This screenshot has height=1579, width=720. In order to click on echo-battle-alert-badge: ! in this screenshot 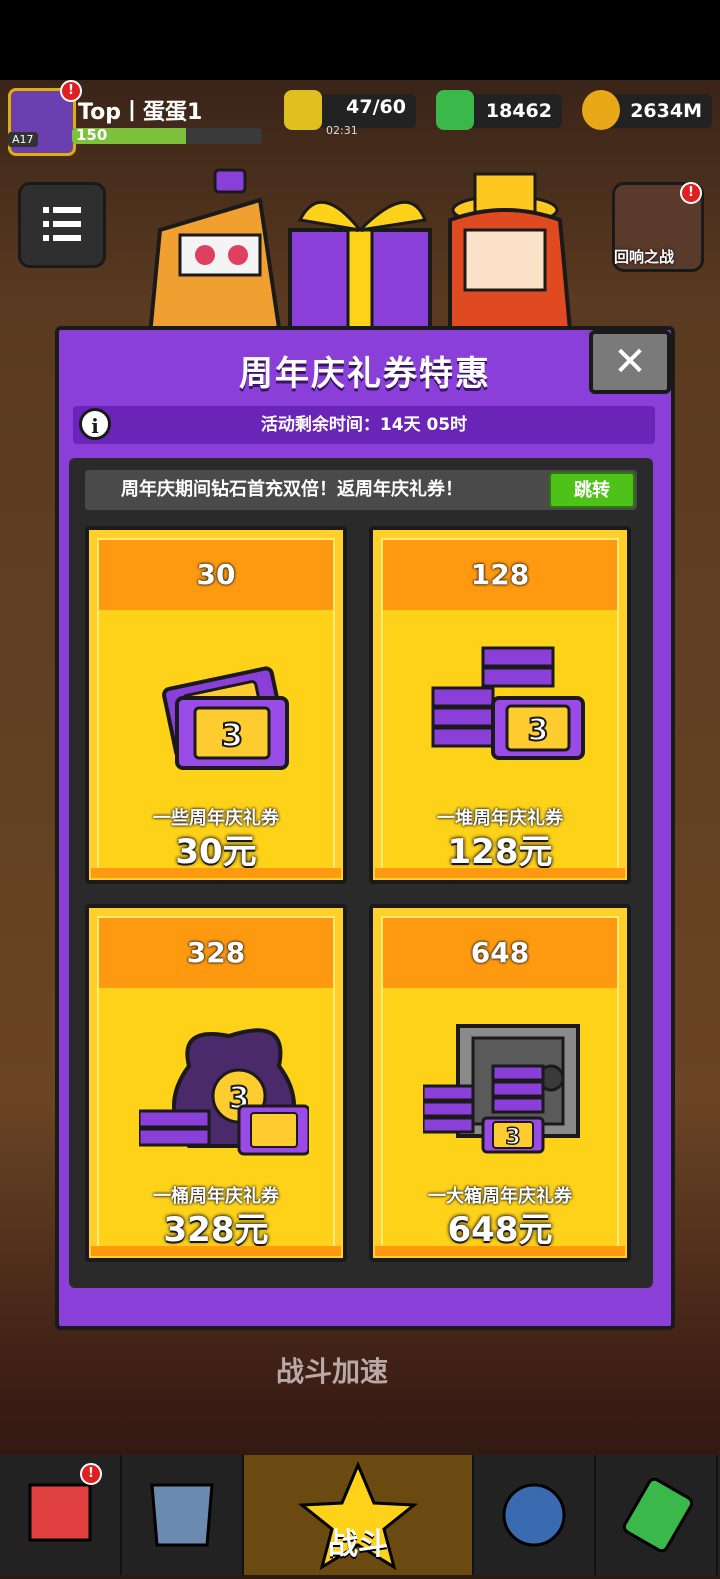, I will do `click(691, 193)`.